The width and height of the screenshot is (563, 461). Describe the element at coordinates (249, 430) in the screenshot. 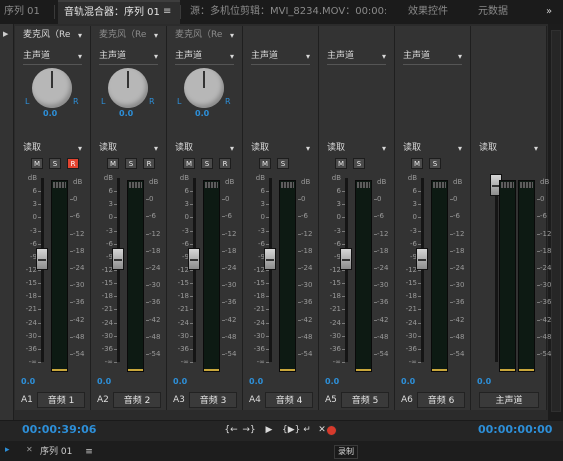

I see `go-to-out-point-button: →}` at that location.